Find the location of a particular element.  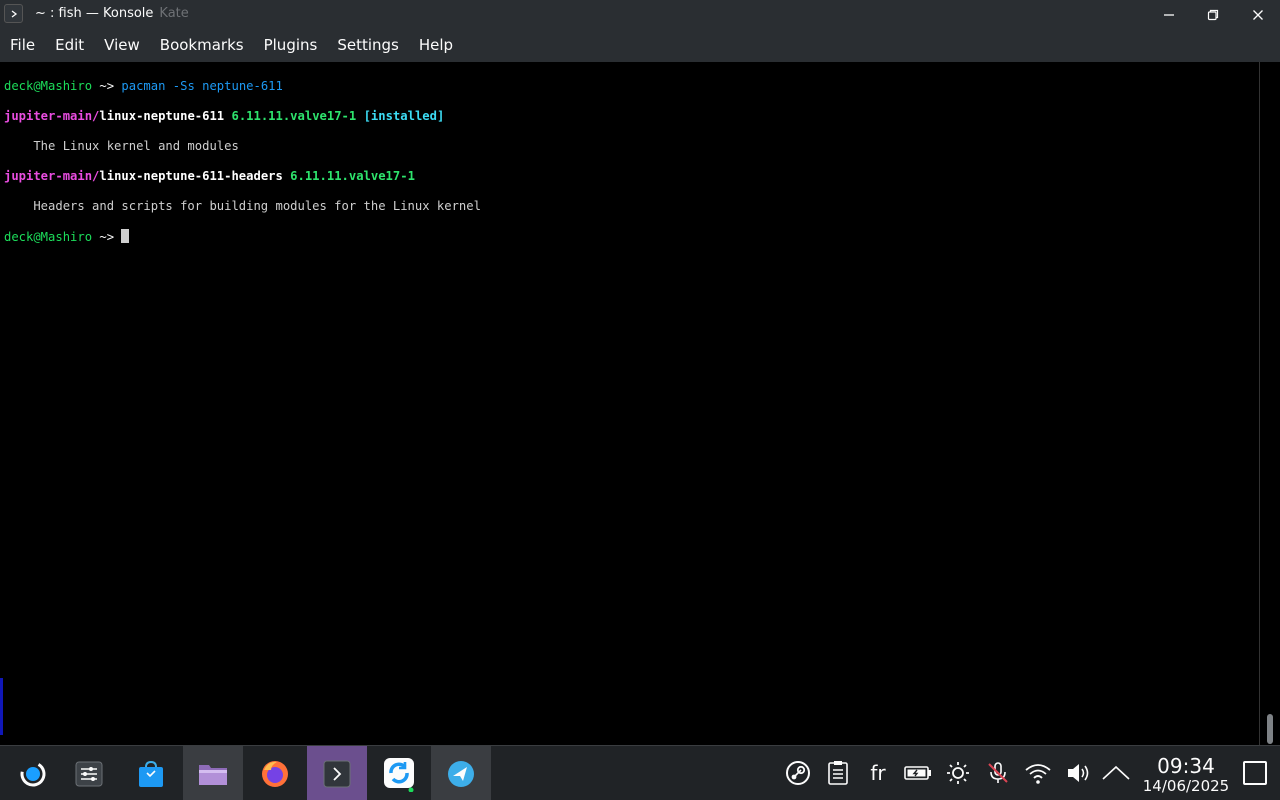

microphone-muted-icon is located at coordinates (998, 772).